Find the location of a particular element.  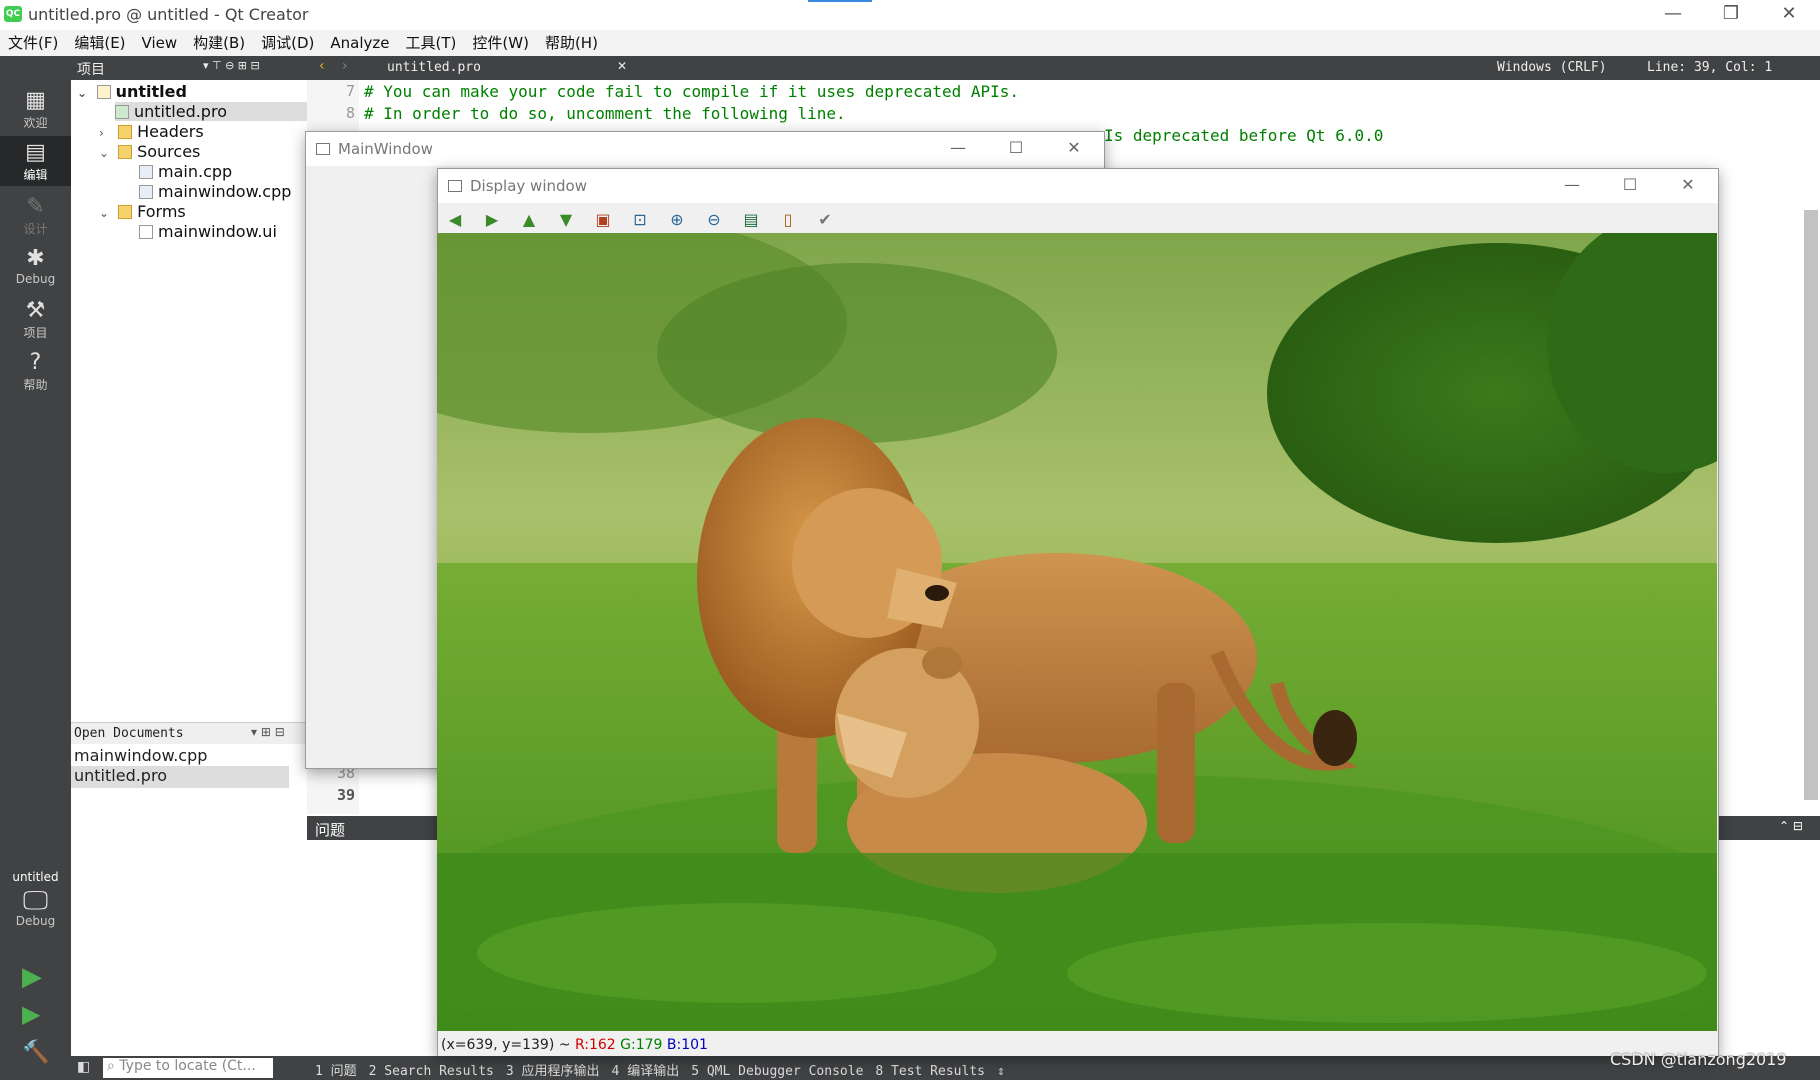

close-file-icon: ✕ is located at coordinates (622, 66).